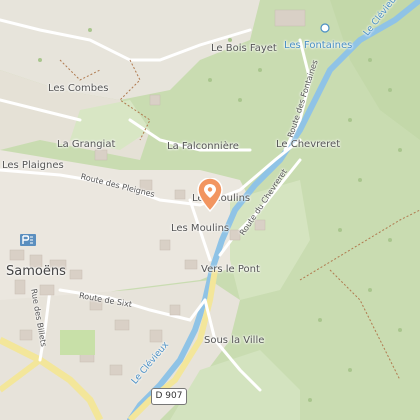 The height and width of the screenshot is (420, 420). What do you see at coordinates (230, 269) in the screenshot?
I see `place-label-vers-le-pont: Vers le Pont` at bounding box center [230, 269].